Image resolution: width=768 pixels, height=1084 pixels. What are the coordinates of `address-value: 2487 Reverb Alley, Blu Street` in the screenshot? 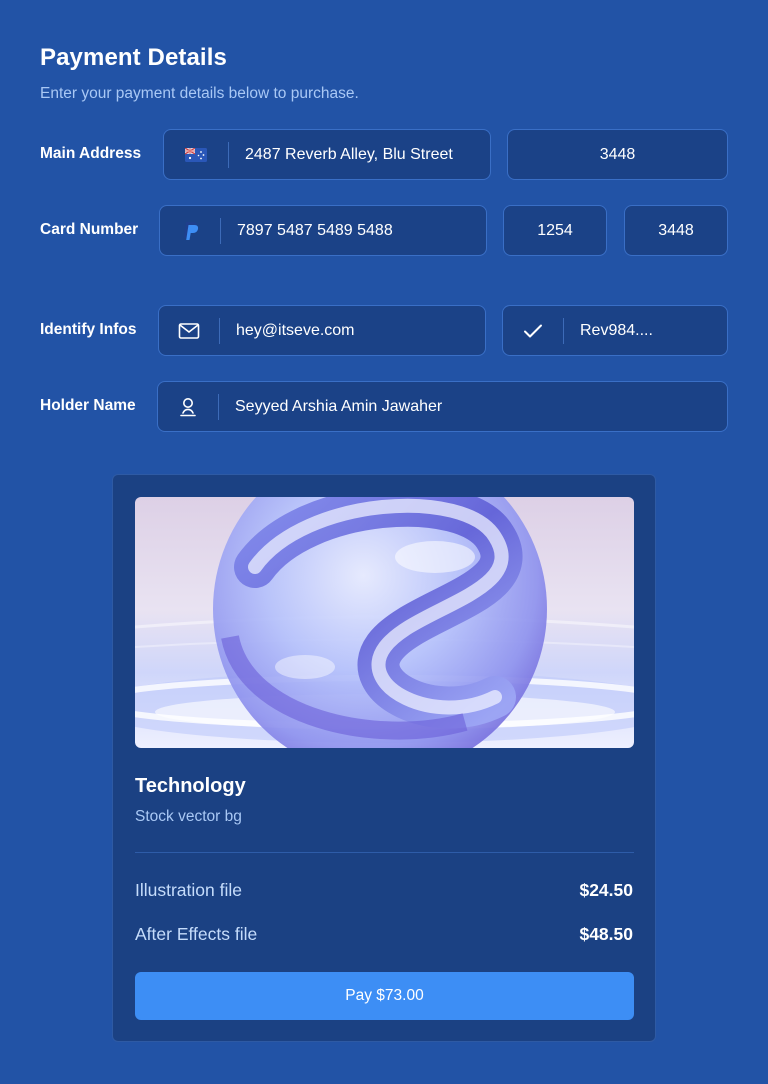 It's located at (349, 154).